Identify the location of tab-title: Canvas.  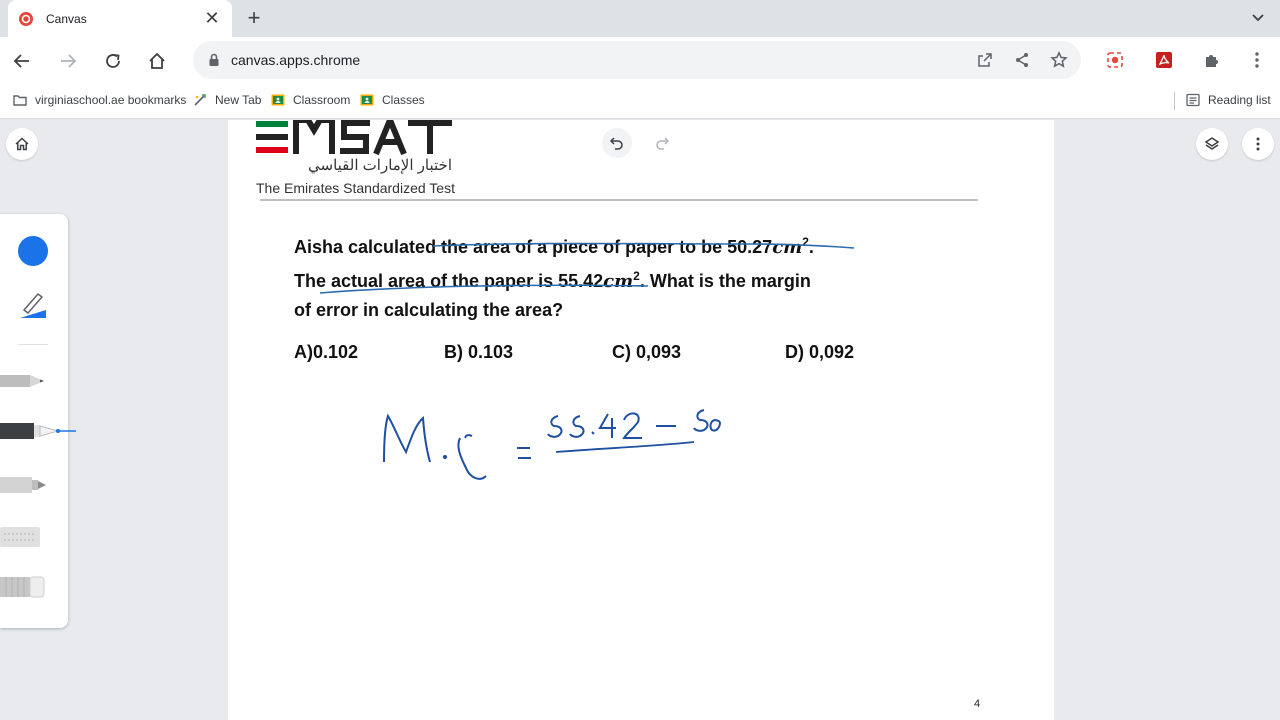
(66, 18).